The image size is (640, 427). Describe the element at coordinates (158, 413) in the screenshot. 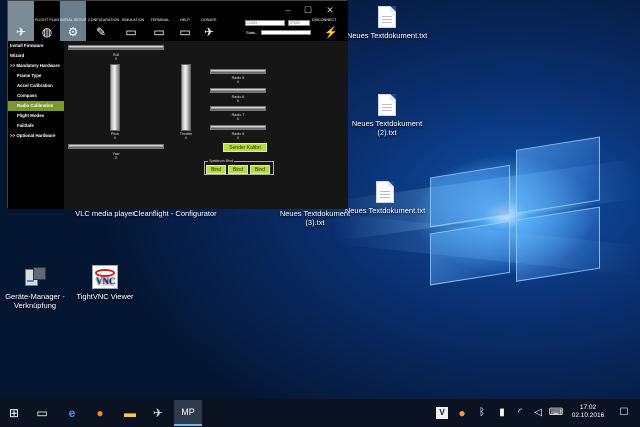

I see `cleanflight-taskbar-icon: ✈` at that location.